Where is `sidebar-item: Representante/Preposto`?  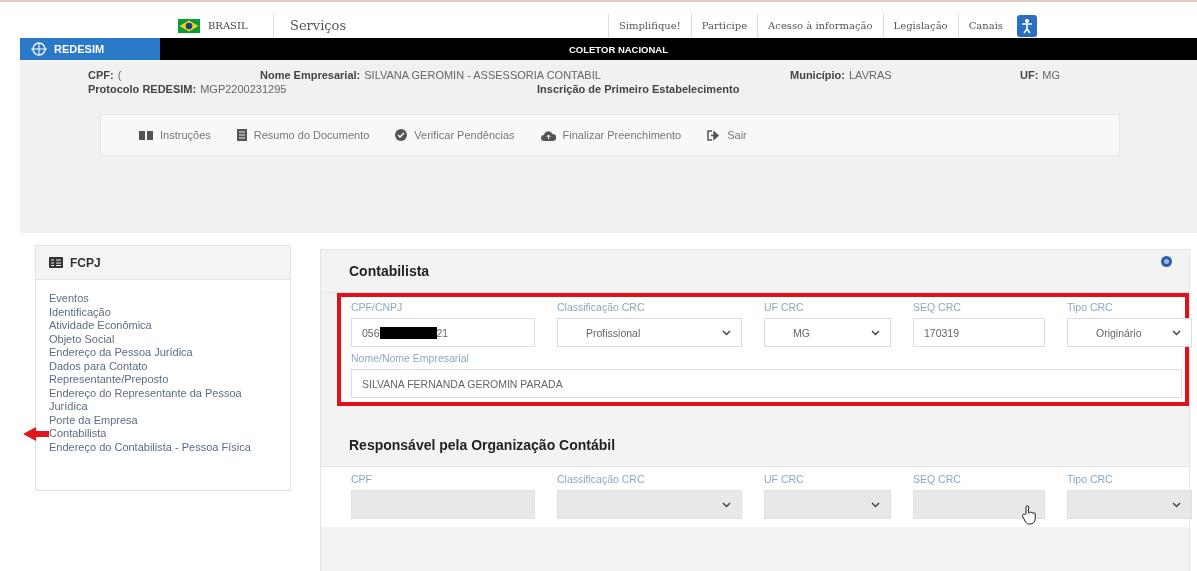 sidebar-item: Representante/Preposto is located at coordinates (159, 380).